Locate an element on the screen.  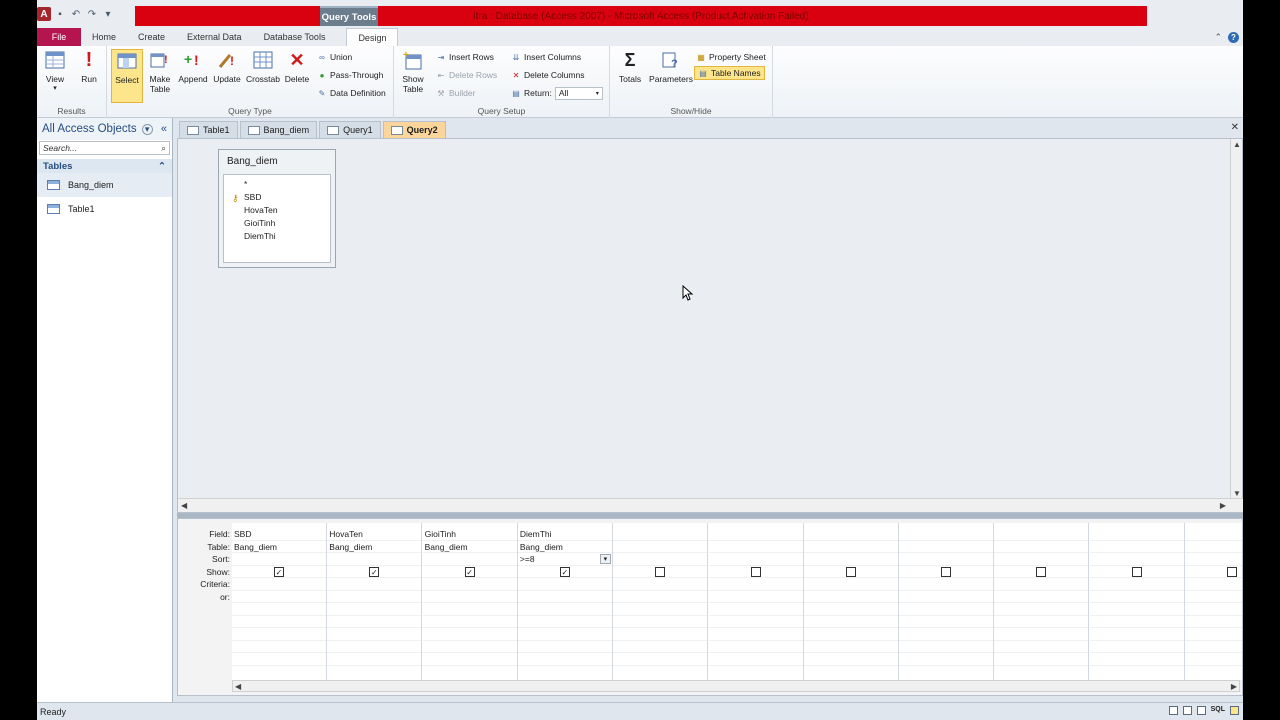
make-table-button: ! Make Table is located at coordinates (160, 75).